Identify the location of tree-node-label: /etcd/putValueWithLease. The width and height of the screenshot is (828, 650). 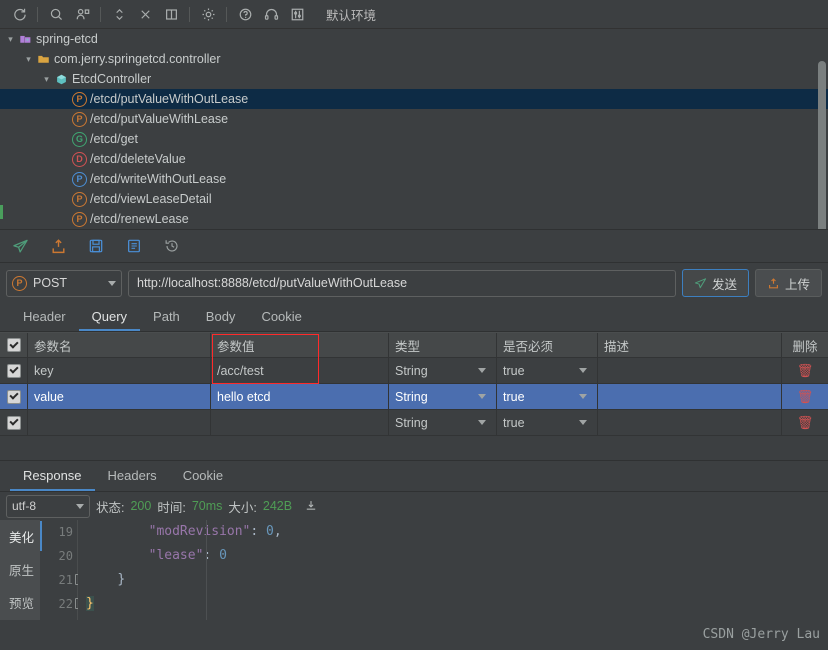
(159, 119).